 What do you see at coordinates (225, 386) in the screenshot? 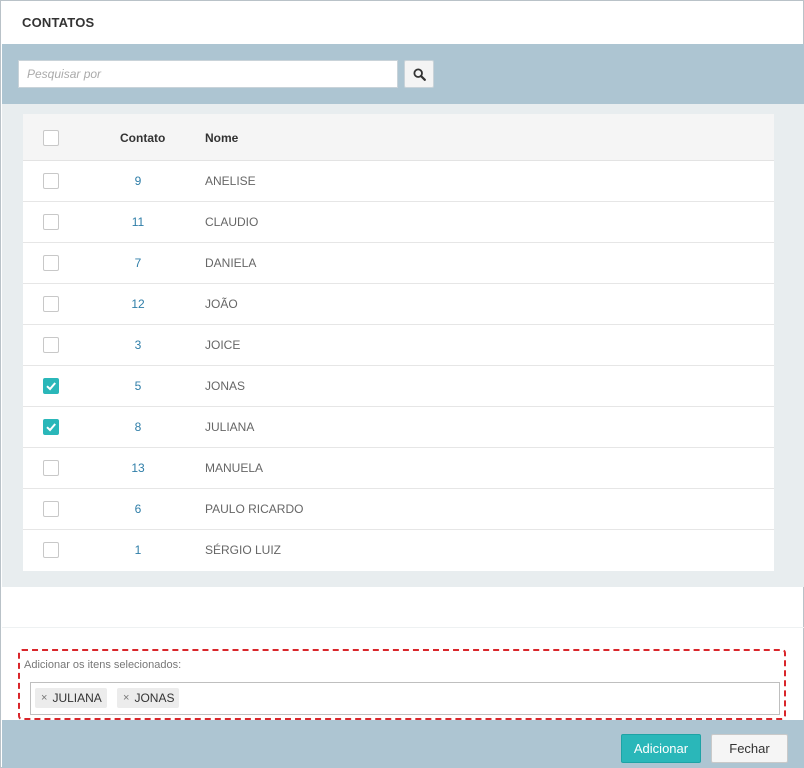
I see `contact-name: JONAS` at bounding box center [225, 386].